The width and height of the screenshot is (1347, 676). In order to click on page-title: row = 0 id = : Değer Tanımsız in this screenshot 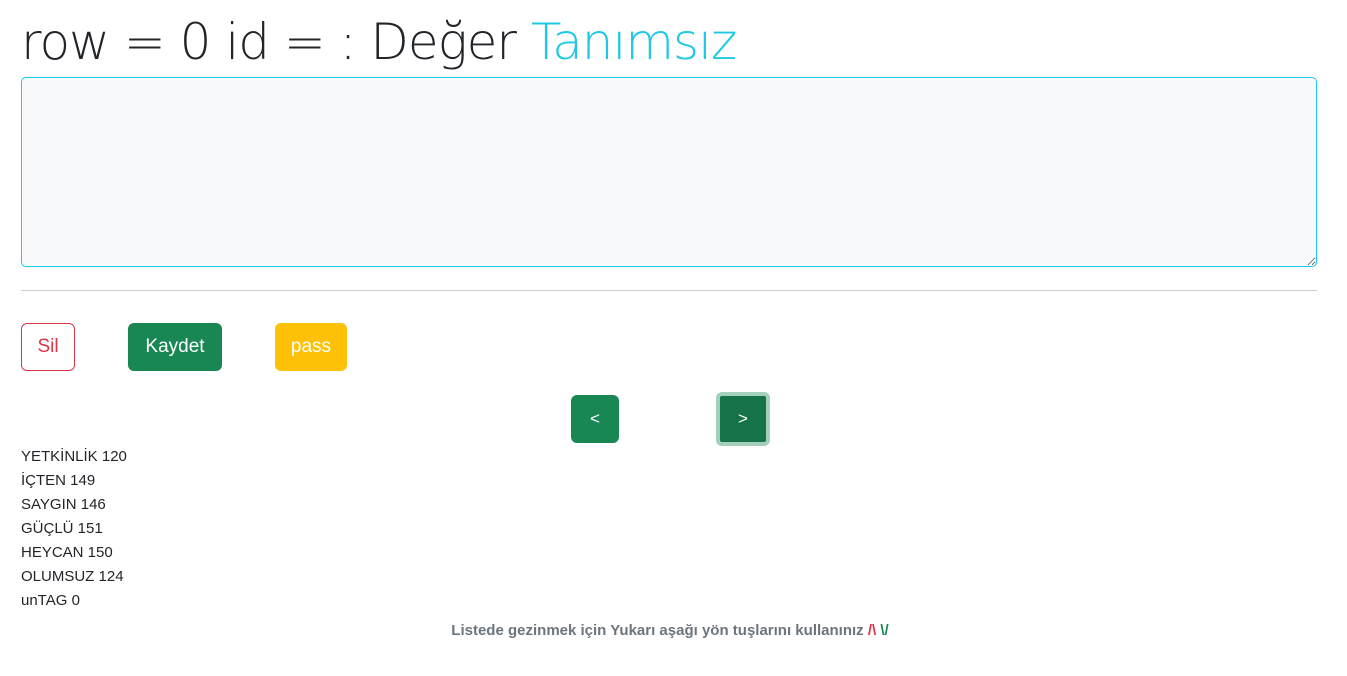, I will do `click(379, 42)`.